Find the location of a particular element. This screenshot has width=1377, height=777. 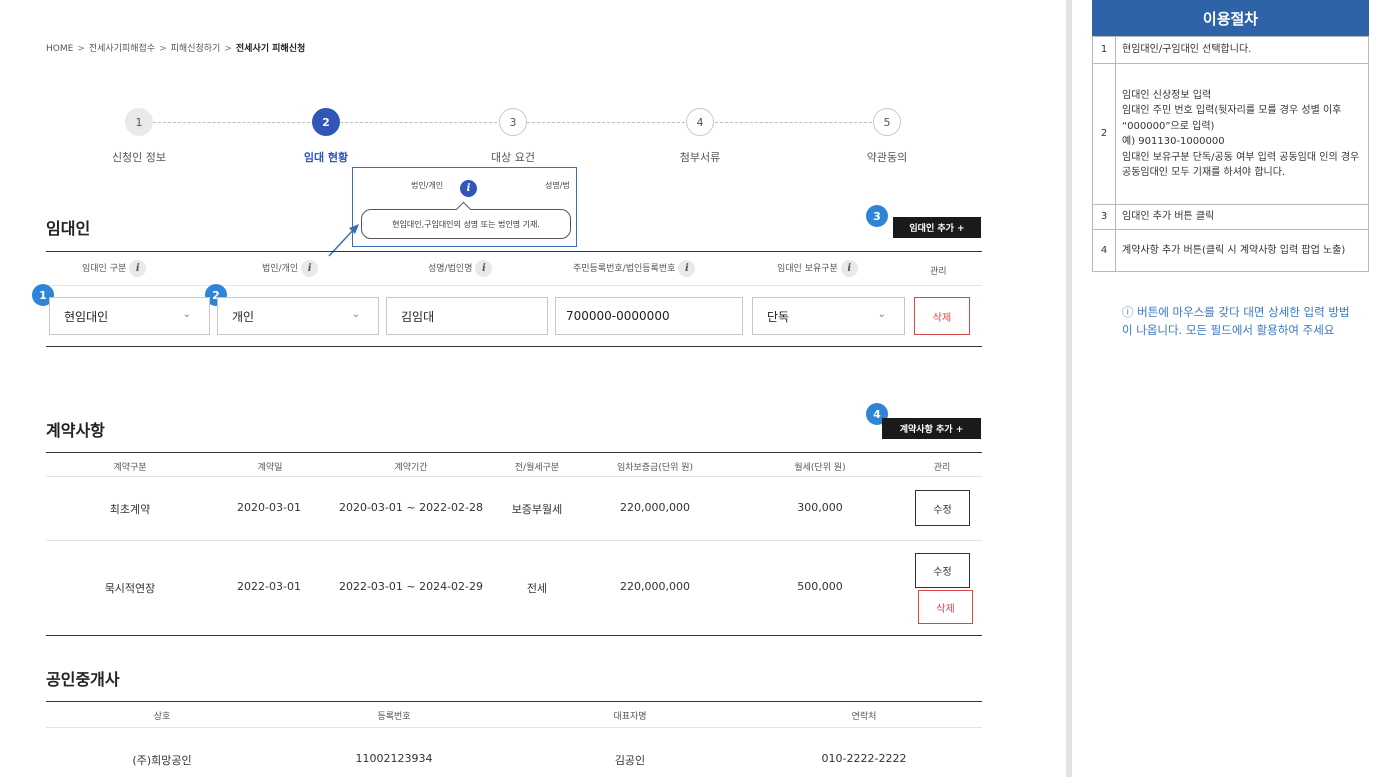

add-contract-button: 계약사항 추가 + is located at coordinates (931, 428).